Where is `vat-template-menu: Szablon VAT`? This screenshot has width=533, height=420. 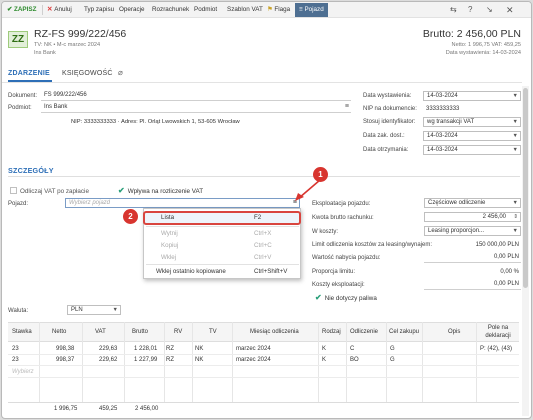
vat-template-menu: Szablon VAT is located at coordinates (245, 9).